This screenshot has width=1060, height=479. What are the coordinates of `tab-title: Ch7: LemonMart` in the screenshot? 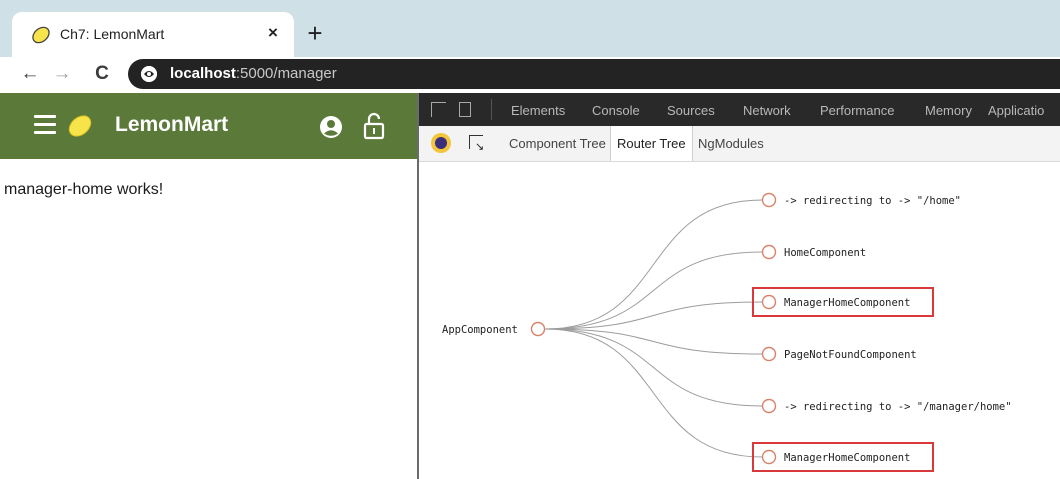 It's located at (112, 34).